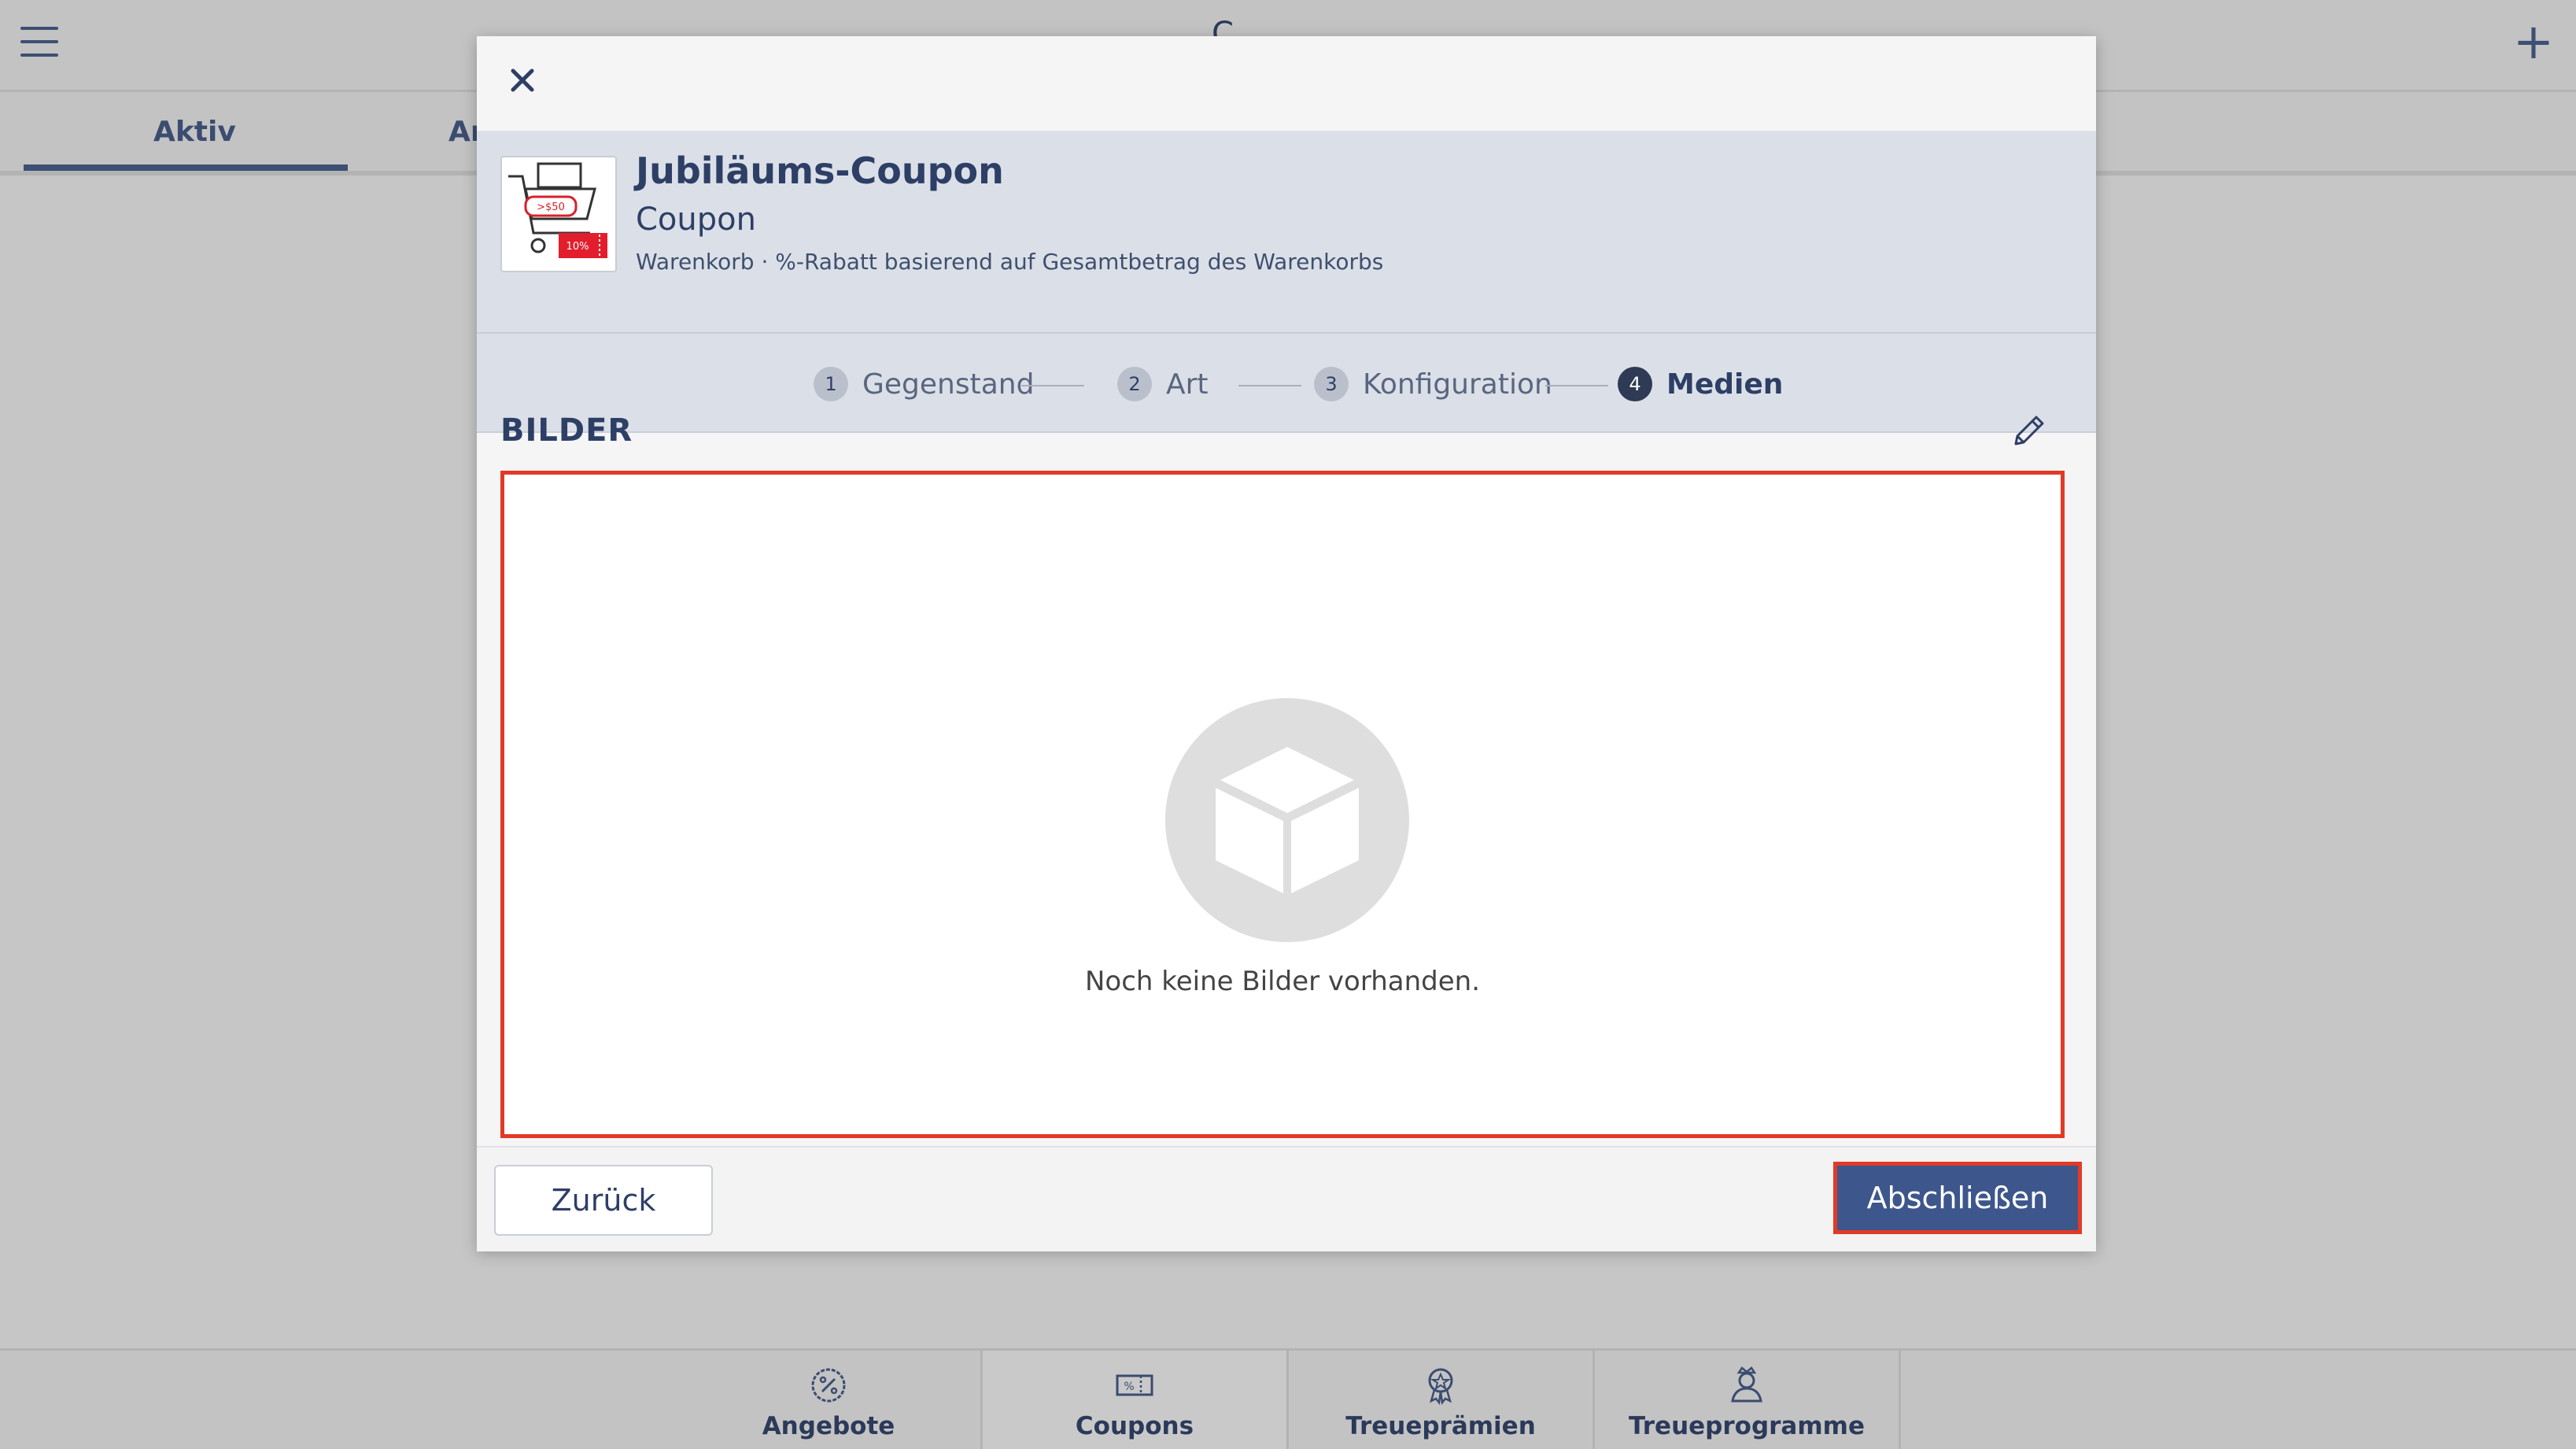 Image resolution: width=2576 pixels, height=1449 pixels. What do you see at coordinates (1134, 384) in the screenshot?
I see `step-number: 2` at bounding box center [1134, 384].